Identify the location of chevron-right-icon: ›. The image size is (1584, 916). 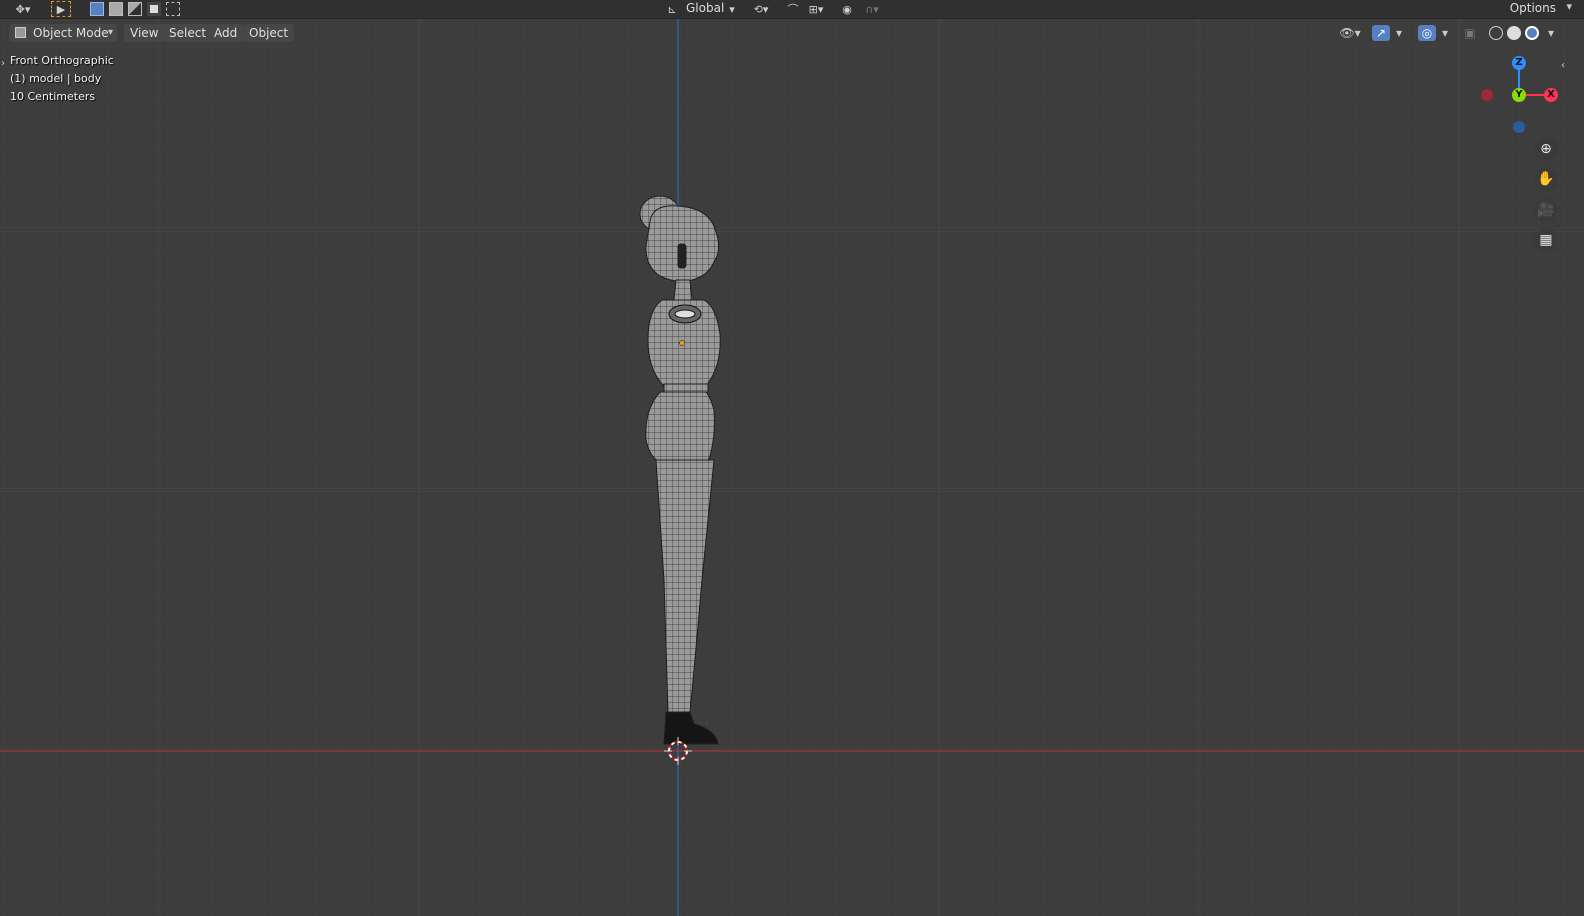
(3, 63).